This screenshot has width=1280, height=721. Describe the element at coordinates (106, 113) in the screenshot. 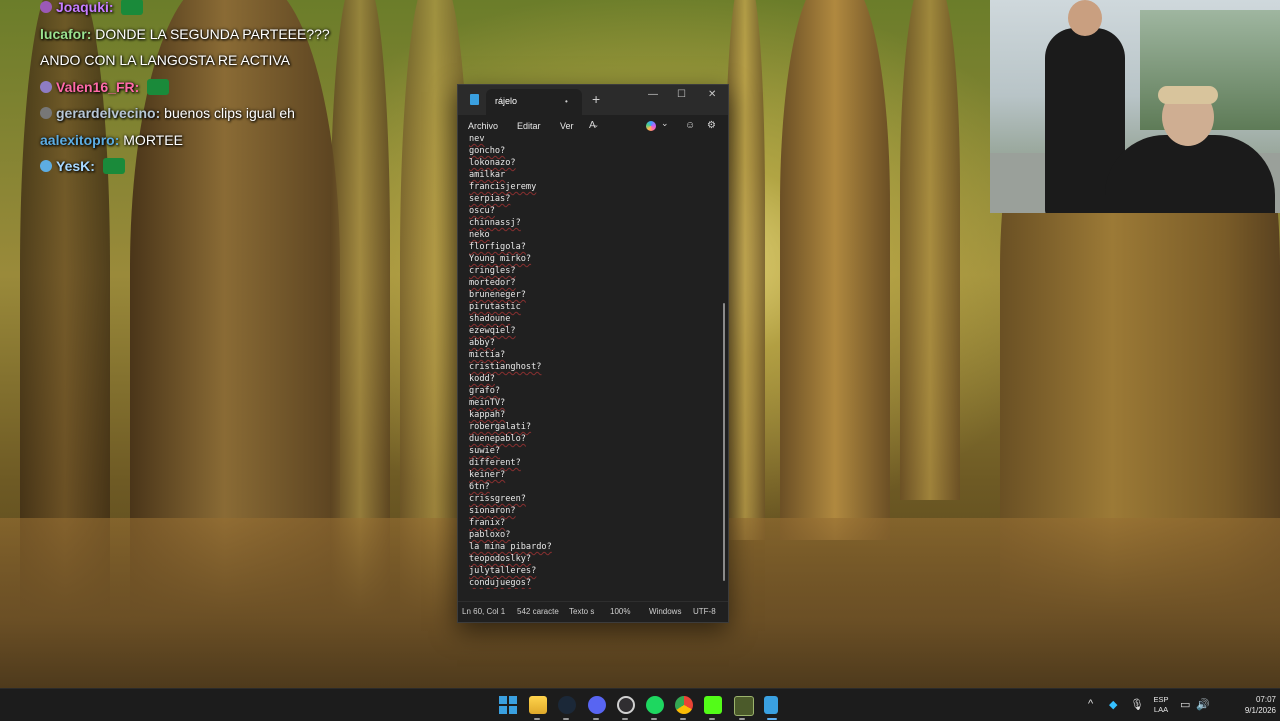

I see `chat-username: gerardelvecino` at that location.